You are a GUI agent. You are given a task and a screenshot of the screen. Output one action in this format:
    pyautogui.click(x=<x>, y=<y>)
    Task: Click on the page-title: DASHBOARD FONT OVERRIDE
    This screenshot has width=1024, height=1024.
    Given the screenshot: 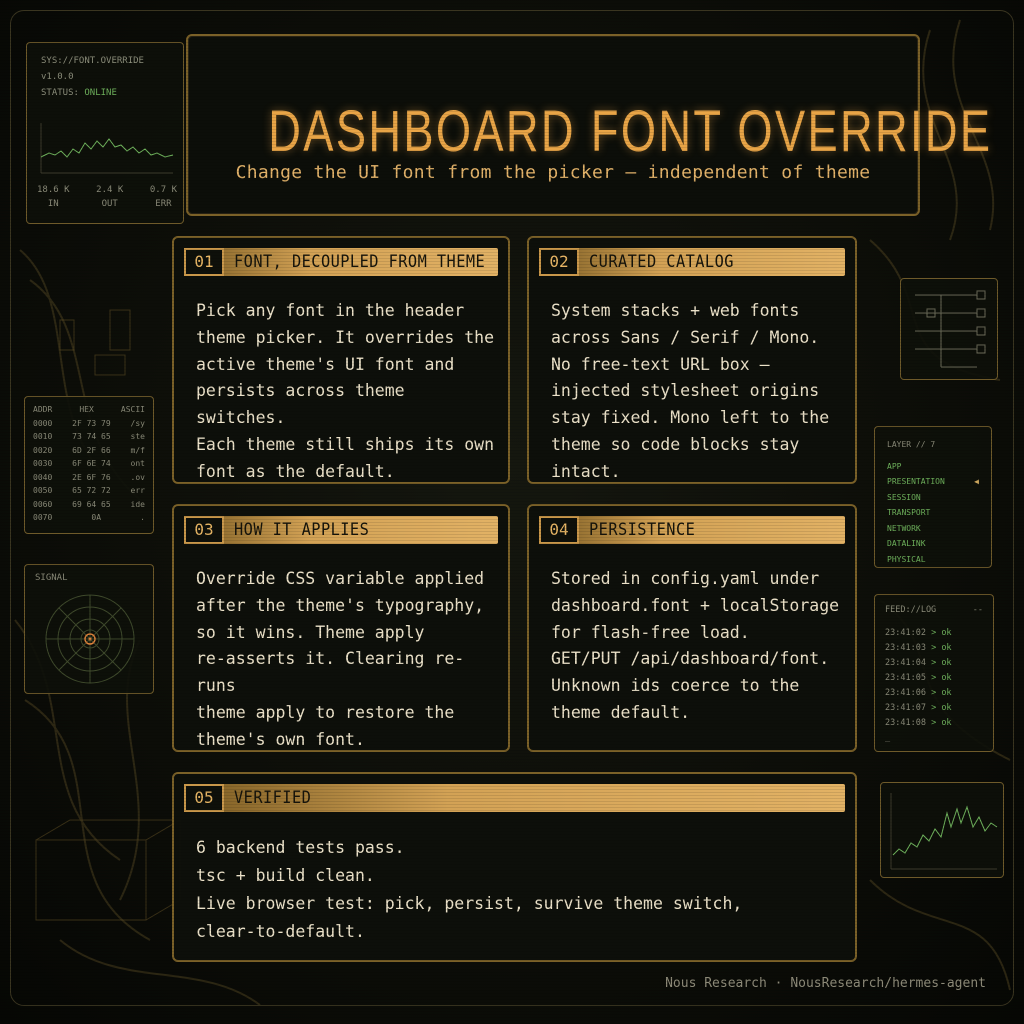 What is the action you would take?
    pyautogui.click(x=630, y=131)
    